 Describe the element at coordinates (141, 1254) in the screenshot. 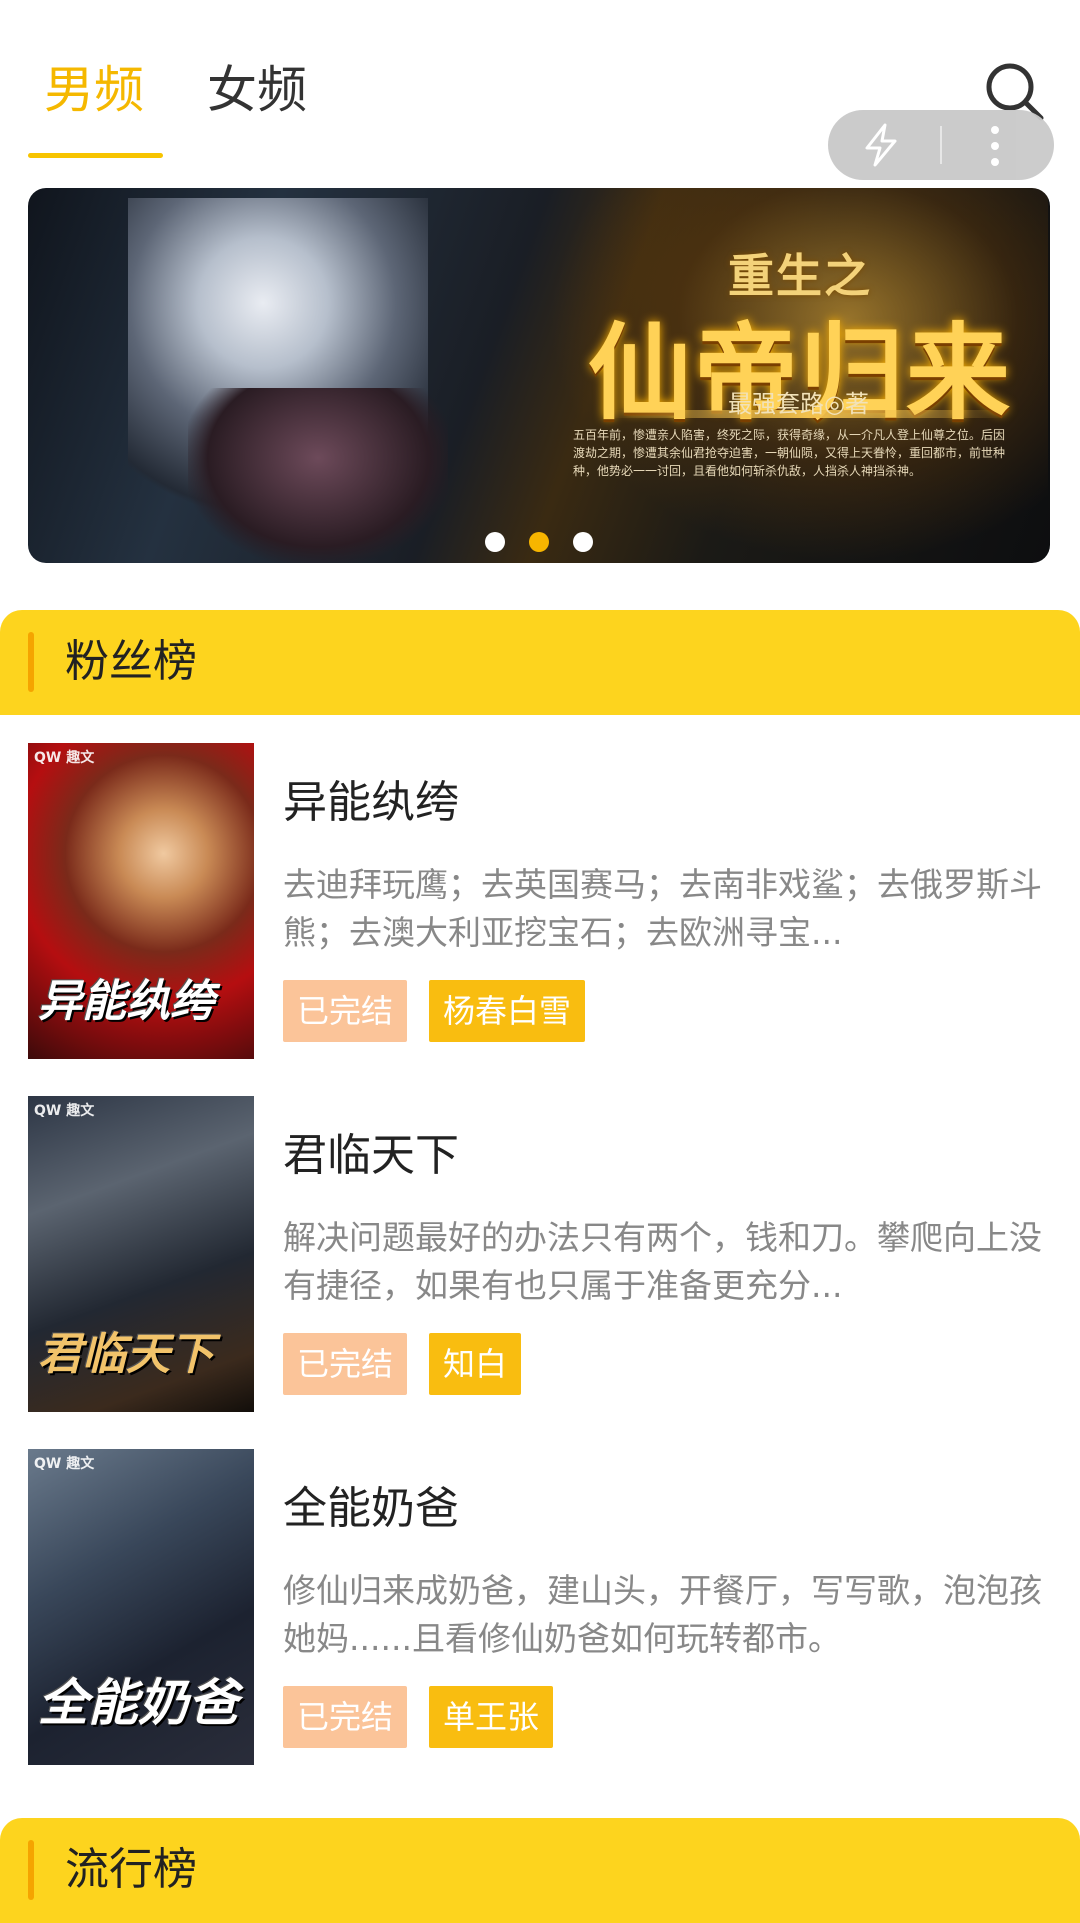

I see `book-cover: QW 趣文 君临天下` at that location.